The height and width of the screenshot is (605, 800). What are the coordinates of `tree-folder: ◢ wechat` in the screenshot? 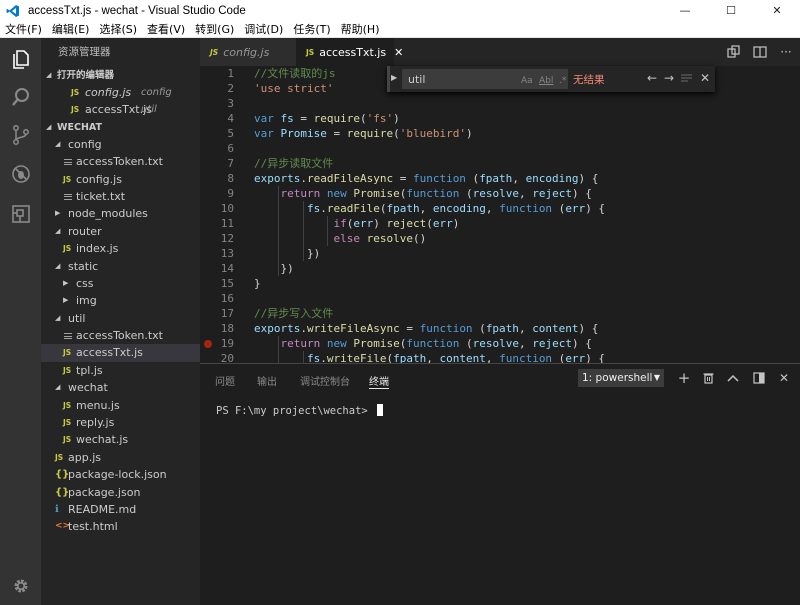 It's located at (120, 387).